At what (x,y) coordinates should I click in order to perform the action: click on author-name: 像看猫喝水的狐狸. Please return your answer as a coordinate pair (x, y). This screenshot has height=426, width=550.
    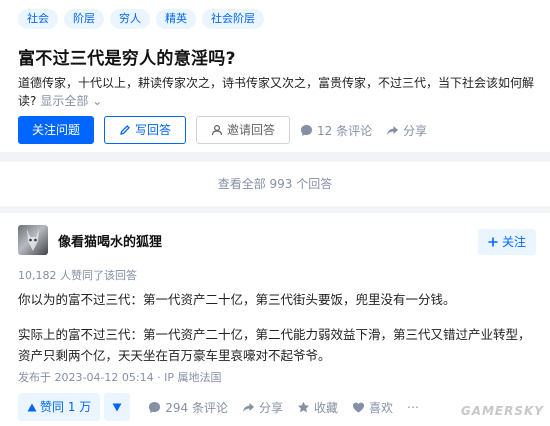
    Looking at the image, I should click on (110, 240).